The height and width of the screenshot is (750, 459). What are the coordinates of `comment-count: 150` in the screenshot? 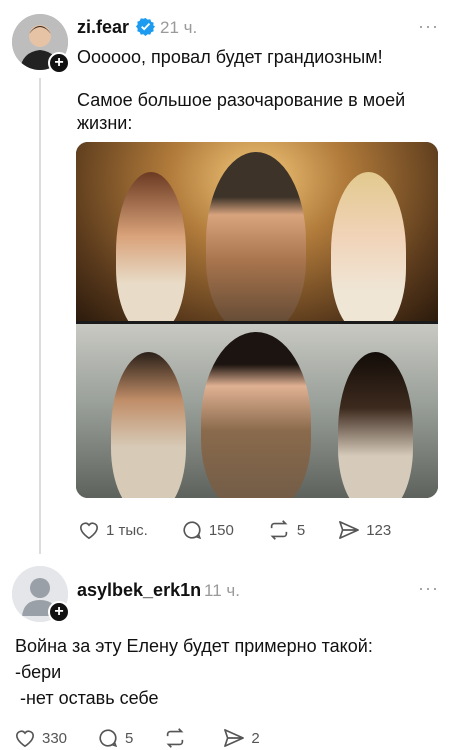 It's located at (221, 530).